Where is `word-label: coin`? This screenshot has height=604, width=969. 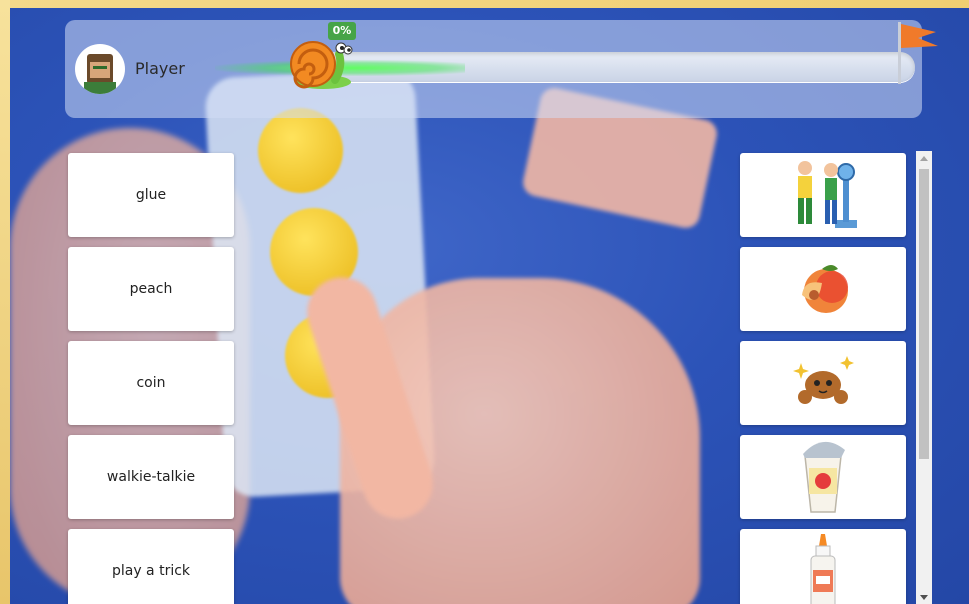 word-label: coin is located at coordinates (151, 383).